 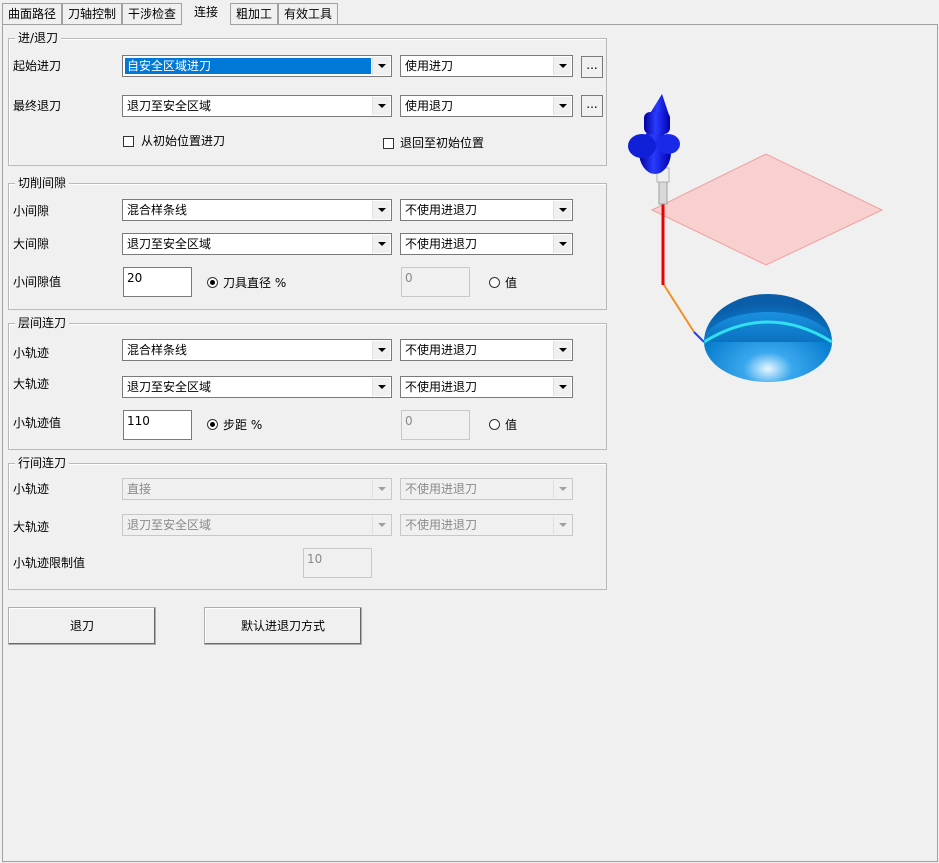 What do you see at coordinates (49, 563) in the screenshot?
I see `small-path-limit-label: 小轨迹限制值` at bounding box center [49, 563].